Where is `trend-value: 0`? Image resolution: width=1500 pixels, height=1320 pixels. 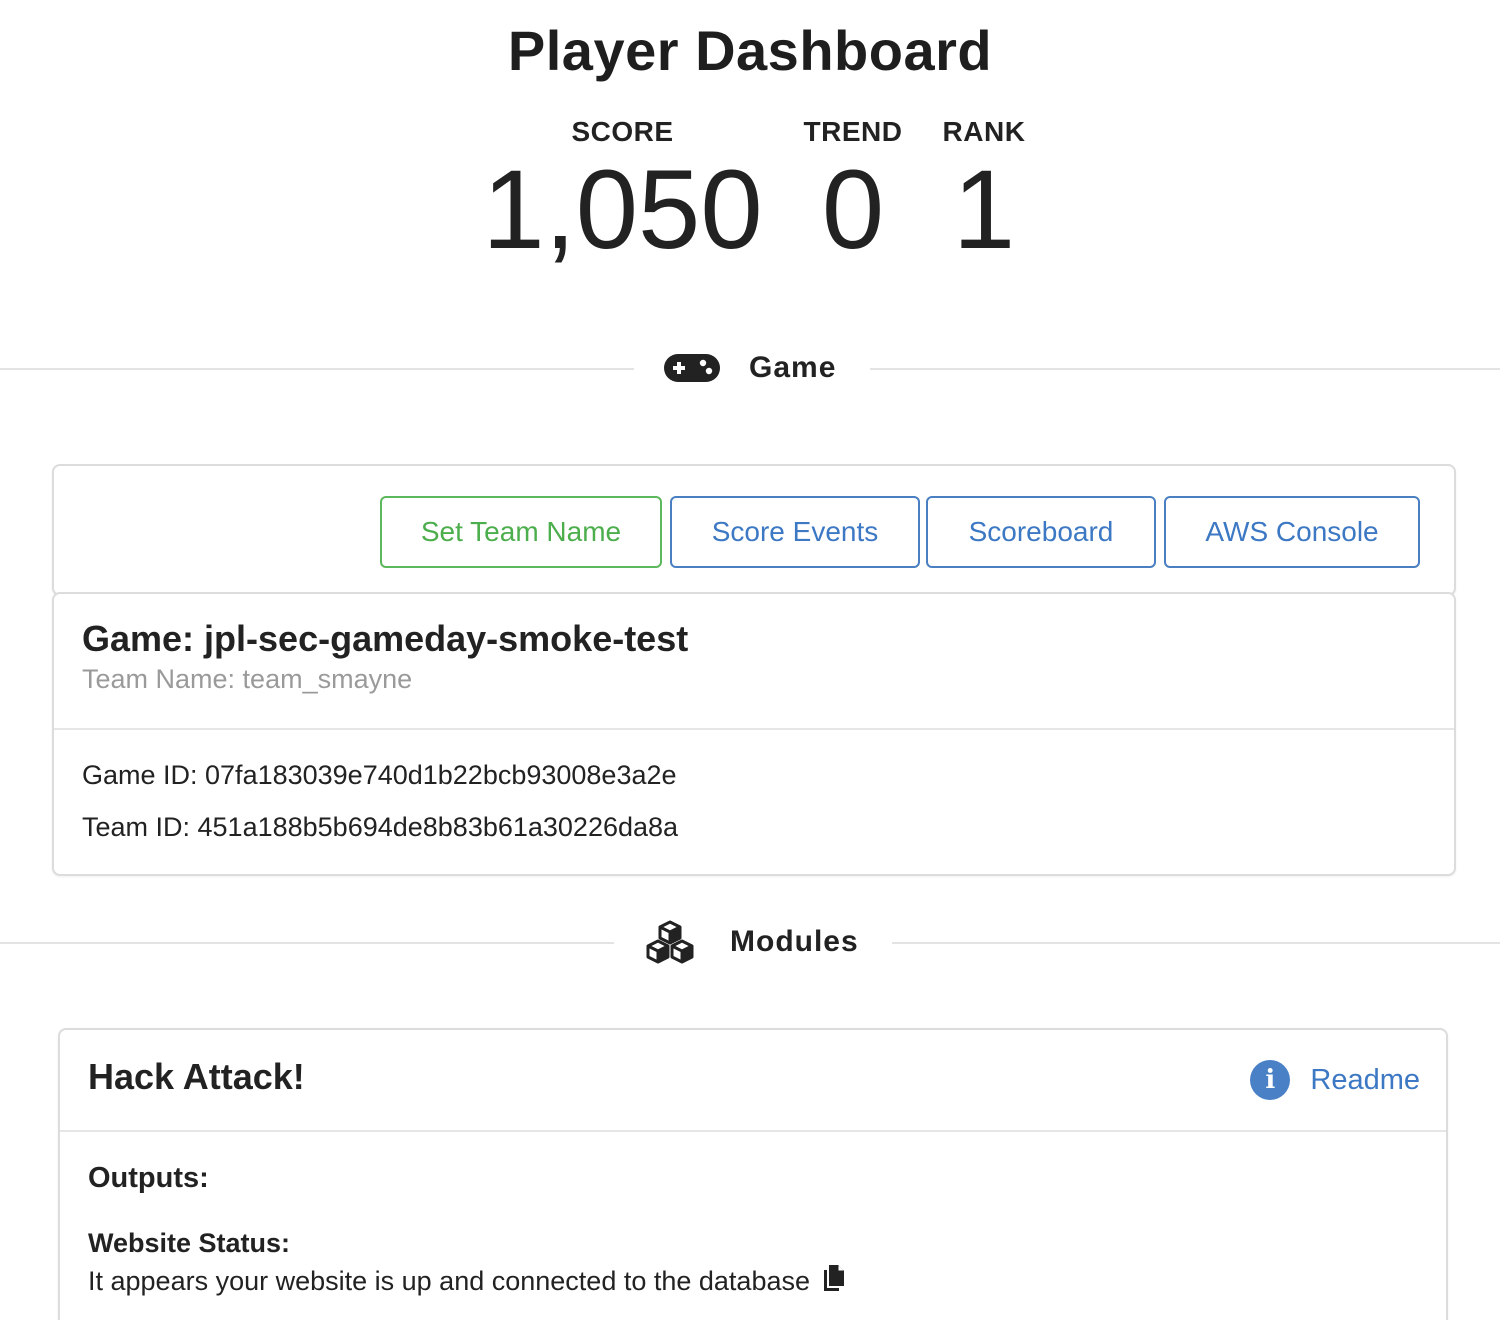 trend-value: 0 is located at coordinates (853, 209).